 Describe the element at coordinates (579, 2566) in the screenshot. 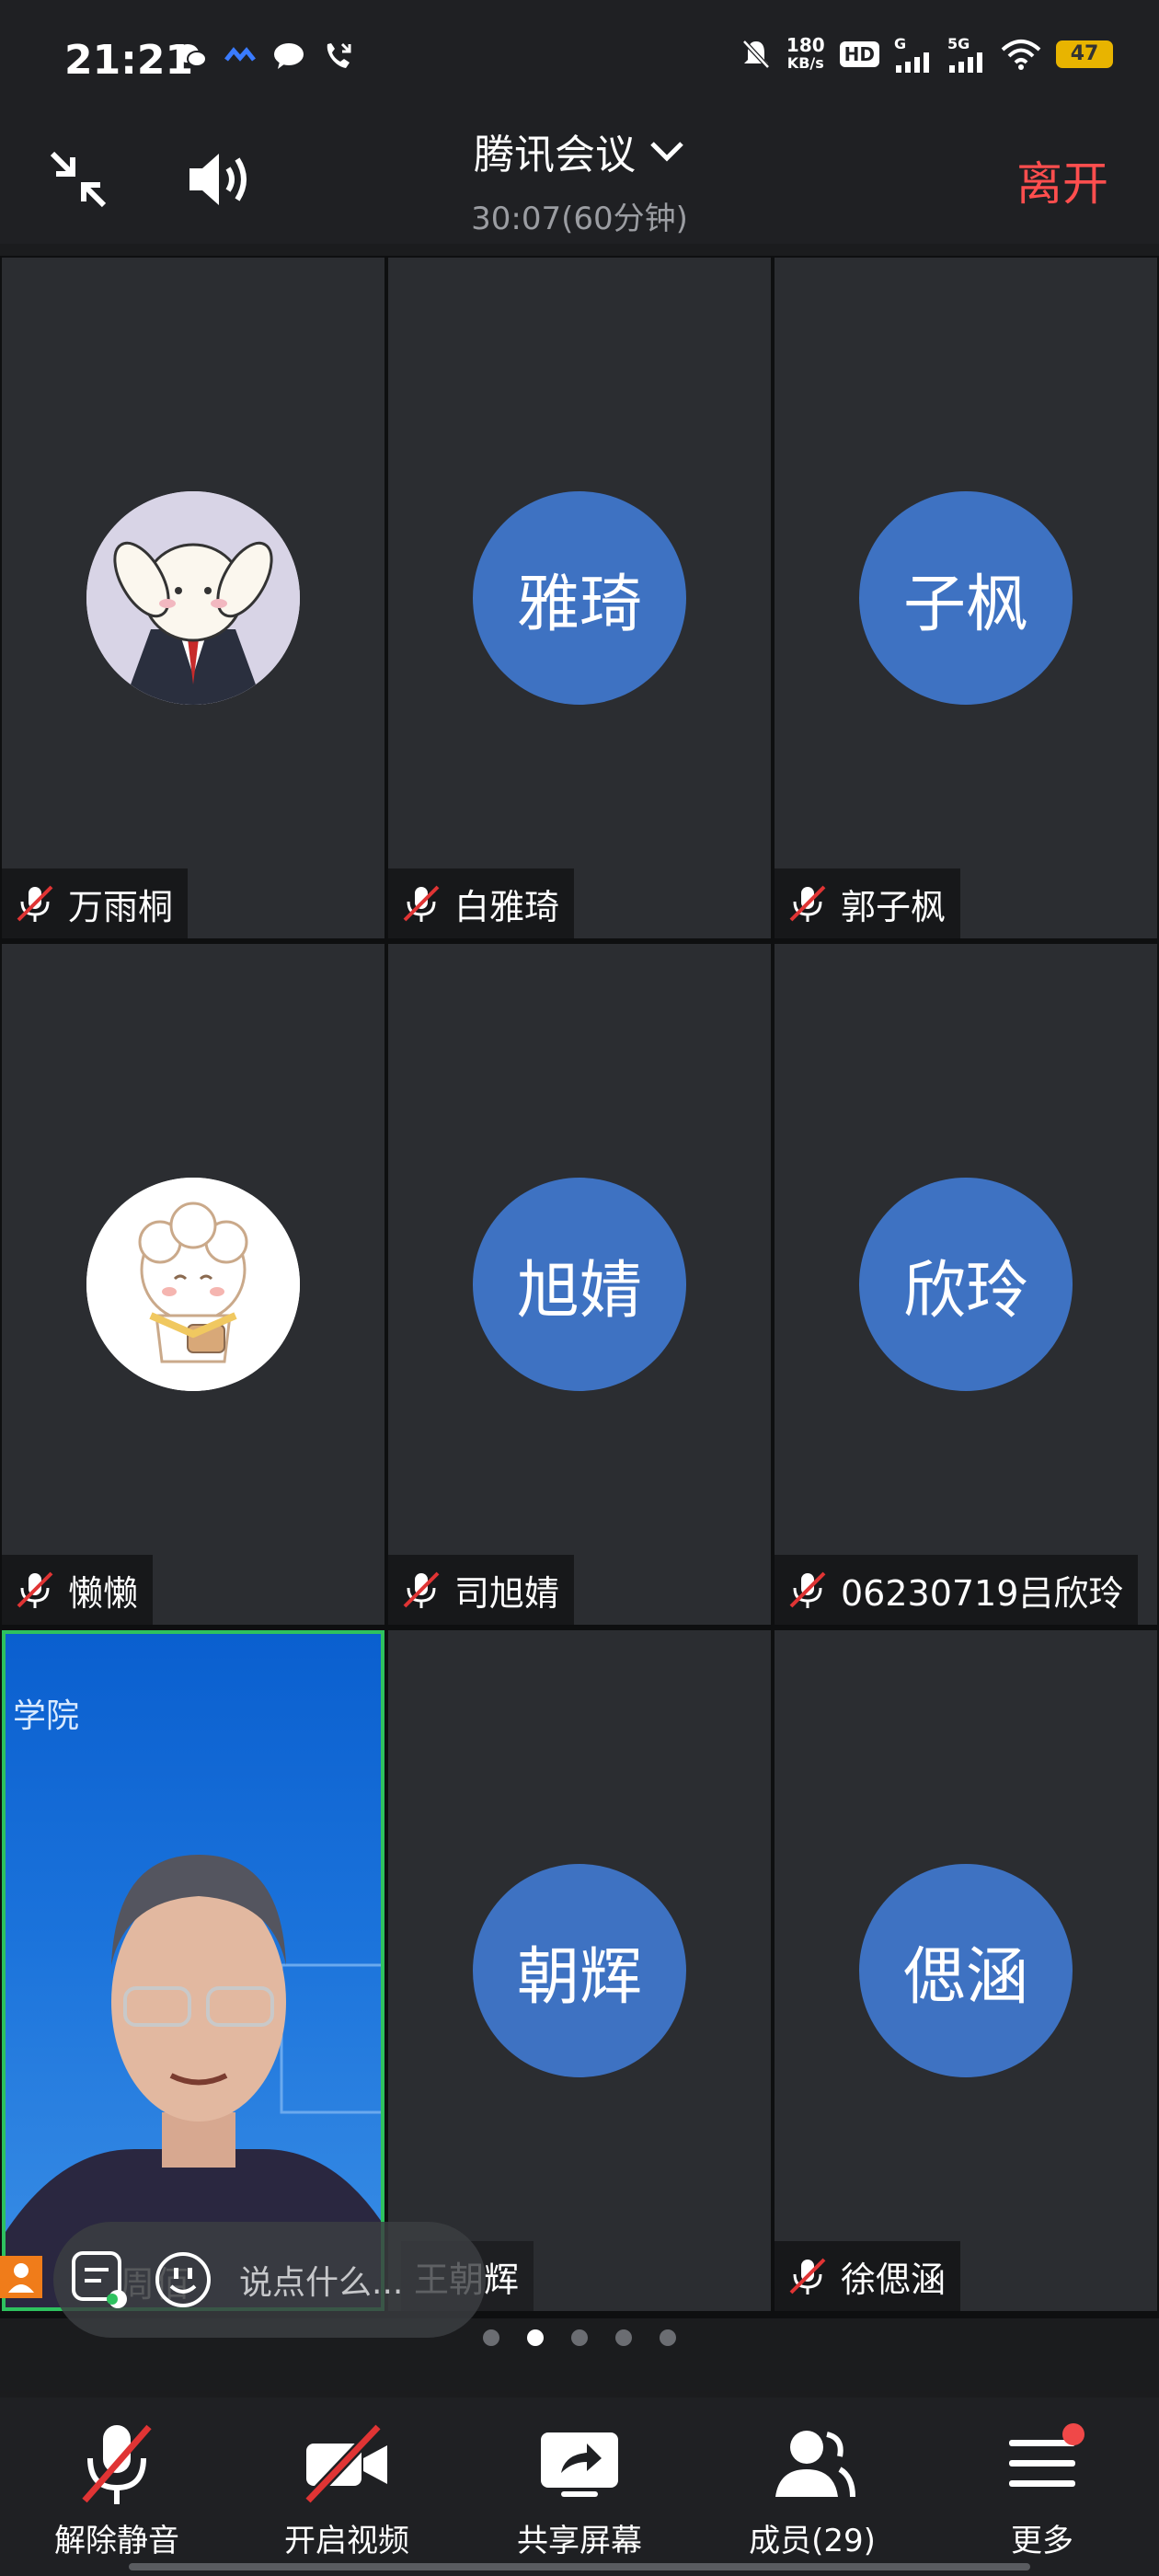

I see `home-indicator` at that location.